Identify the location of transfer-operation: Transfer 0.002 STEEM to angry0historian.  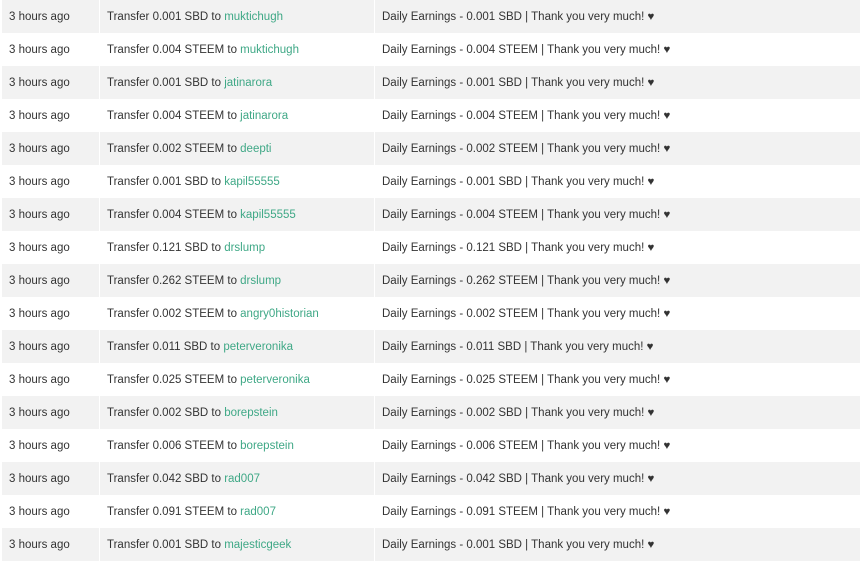
(237, 313).